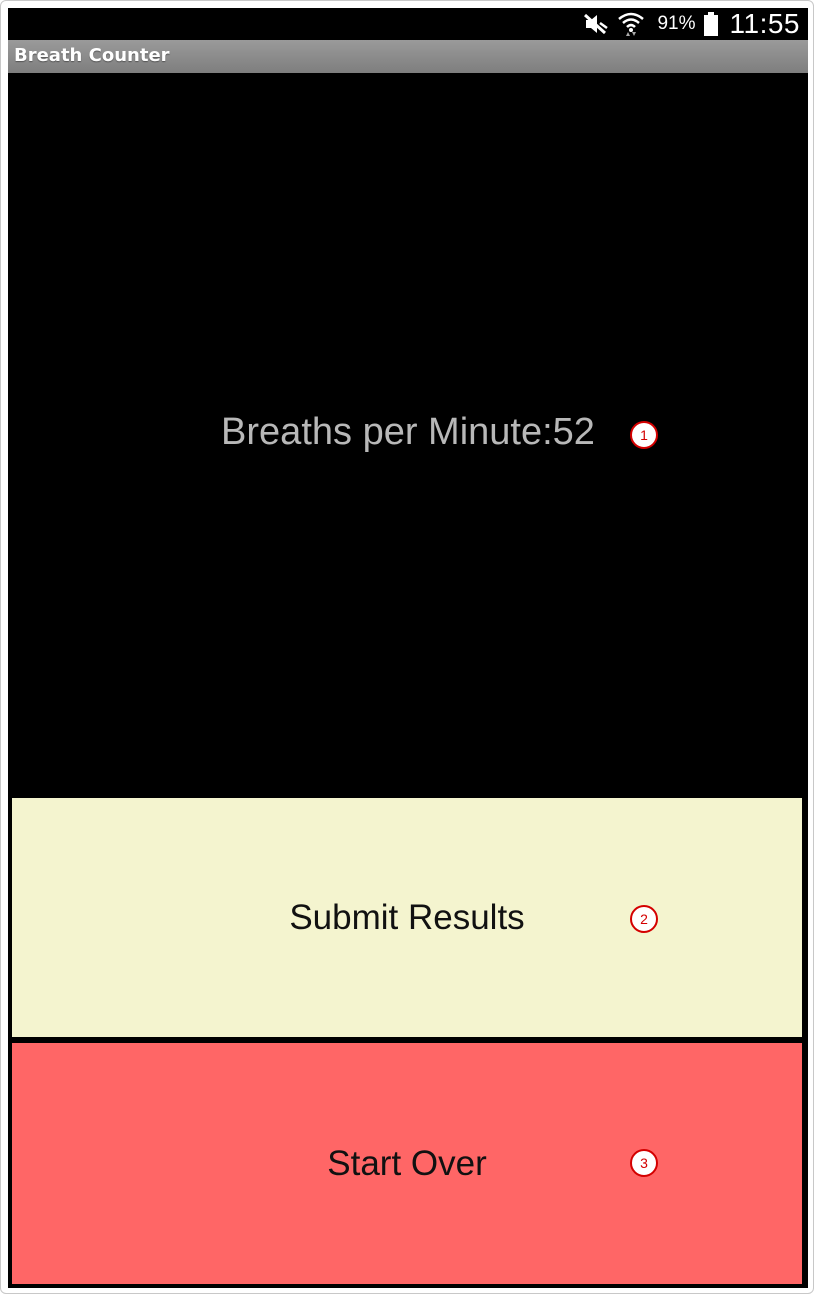 This screenshot has height=1294, width=814. Describe the element at coordinates (631, 24) in the screenshot. I see `wifi-icon` at that location.